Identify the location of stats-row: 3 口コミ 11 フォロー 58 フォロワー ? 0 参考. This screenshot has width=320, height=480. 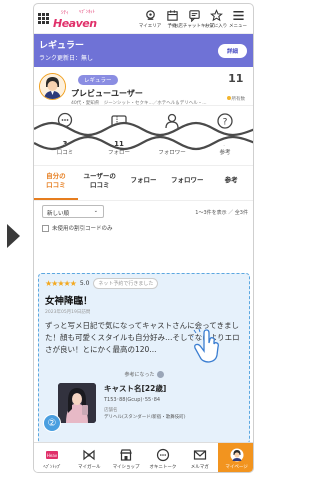
(143, 135).